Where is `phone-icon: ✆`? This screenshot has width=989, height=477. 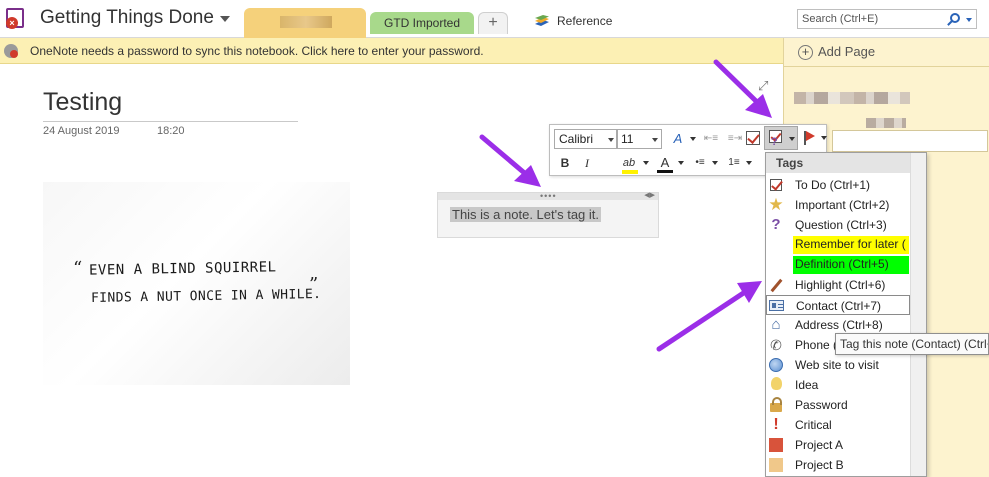 phone-icon: ✆ is located at coordinates (776, 345).